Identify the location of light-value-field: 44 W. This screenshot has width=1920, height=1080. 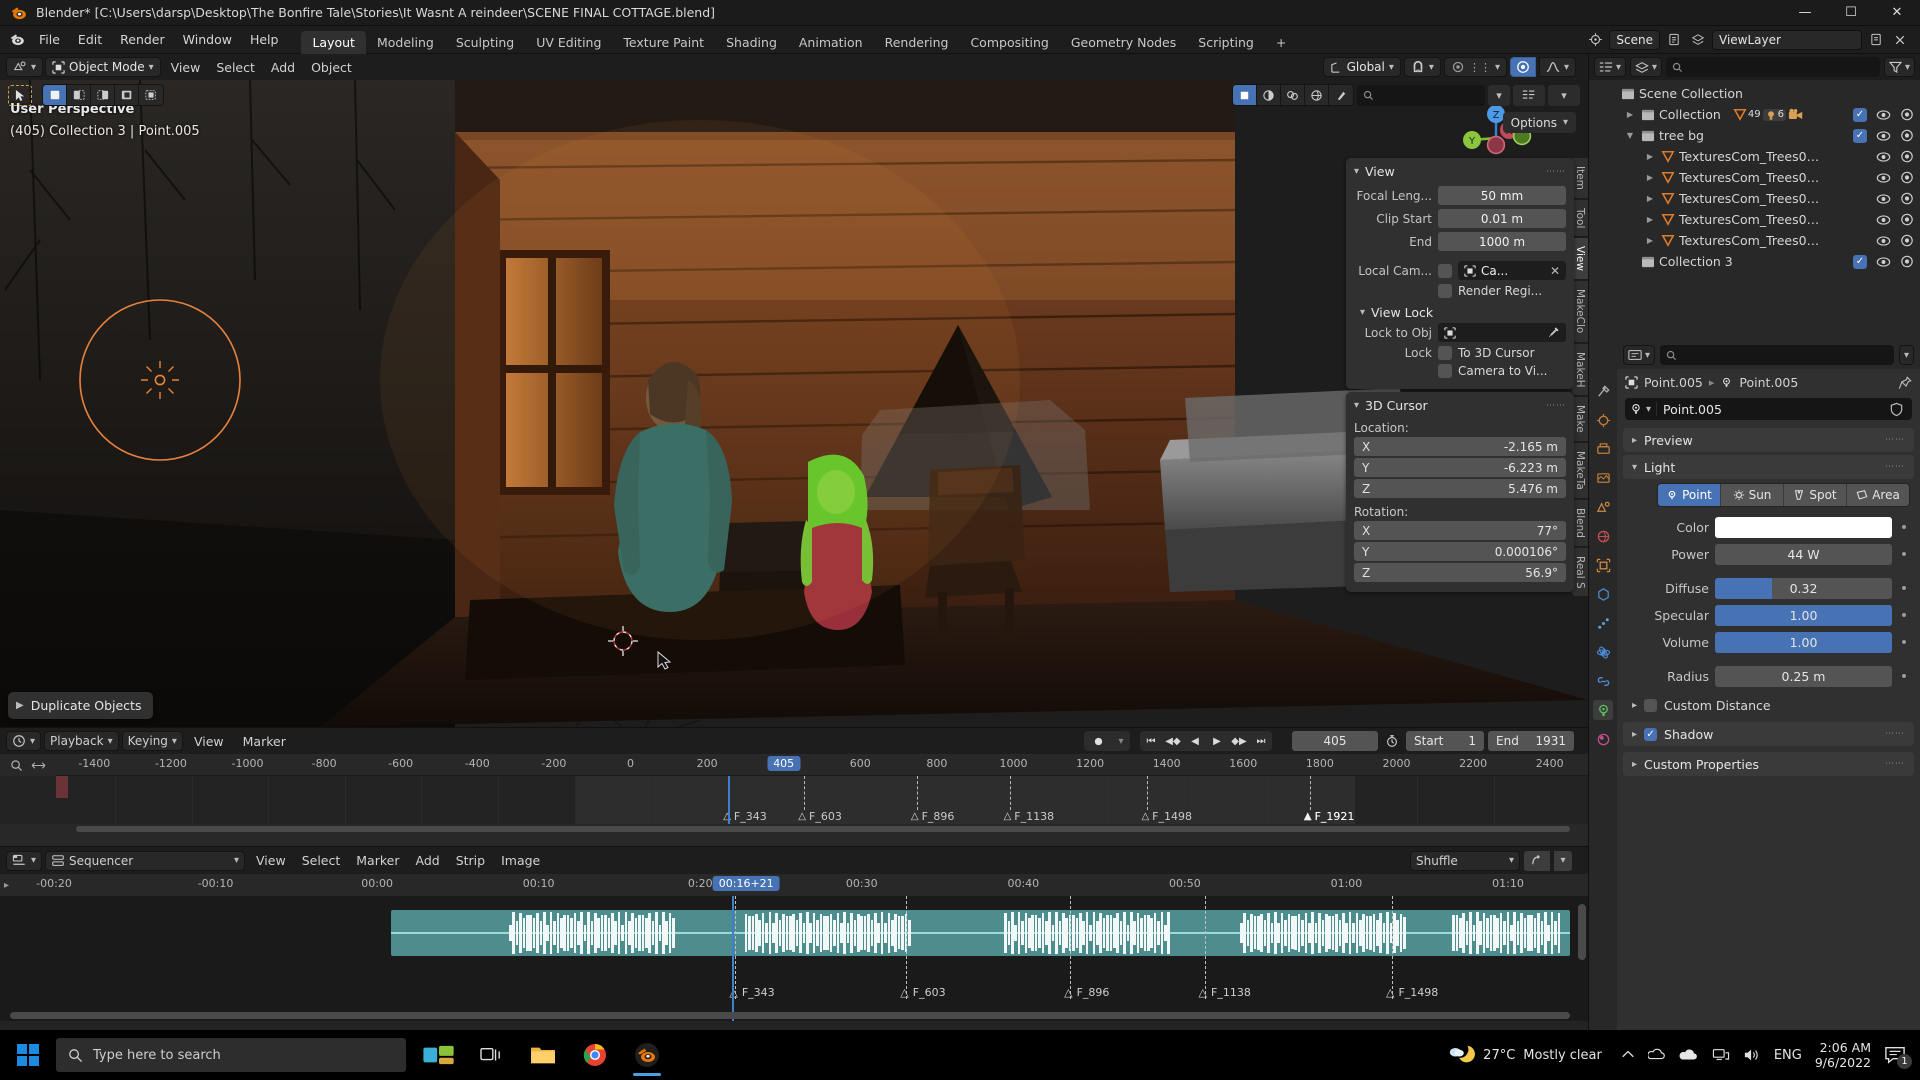
(1803, 554).